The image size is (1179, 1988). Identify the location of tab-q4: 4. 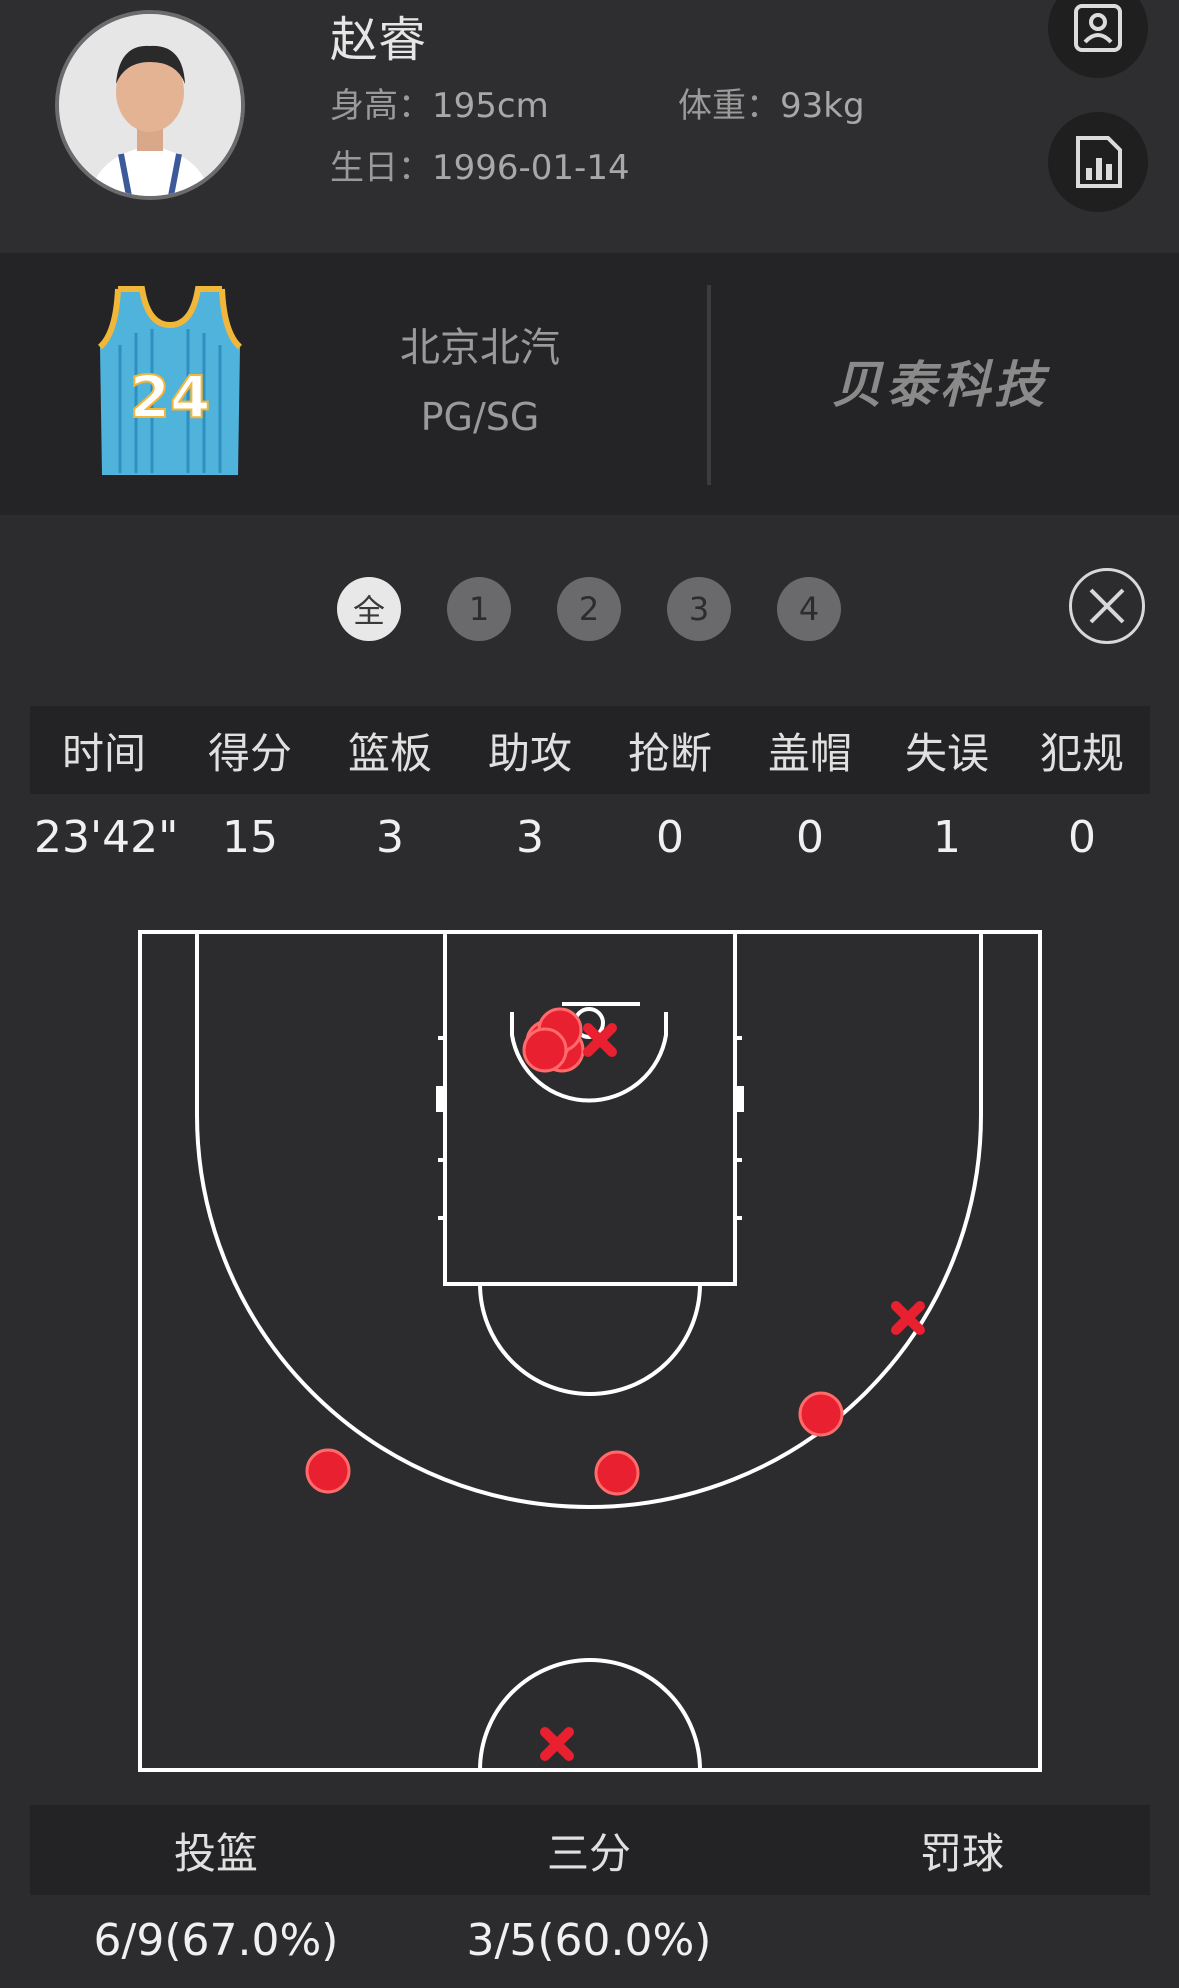
(809, 609).